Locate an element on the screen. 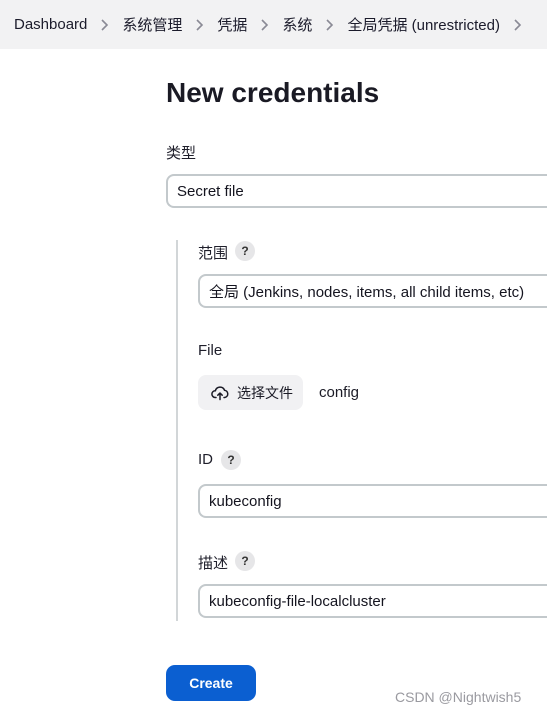  breadcrumb-manage: 系统管理 is located at coordinates (152, 24).